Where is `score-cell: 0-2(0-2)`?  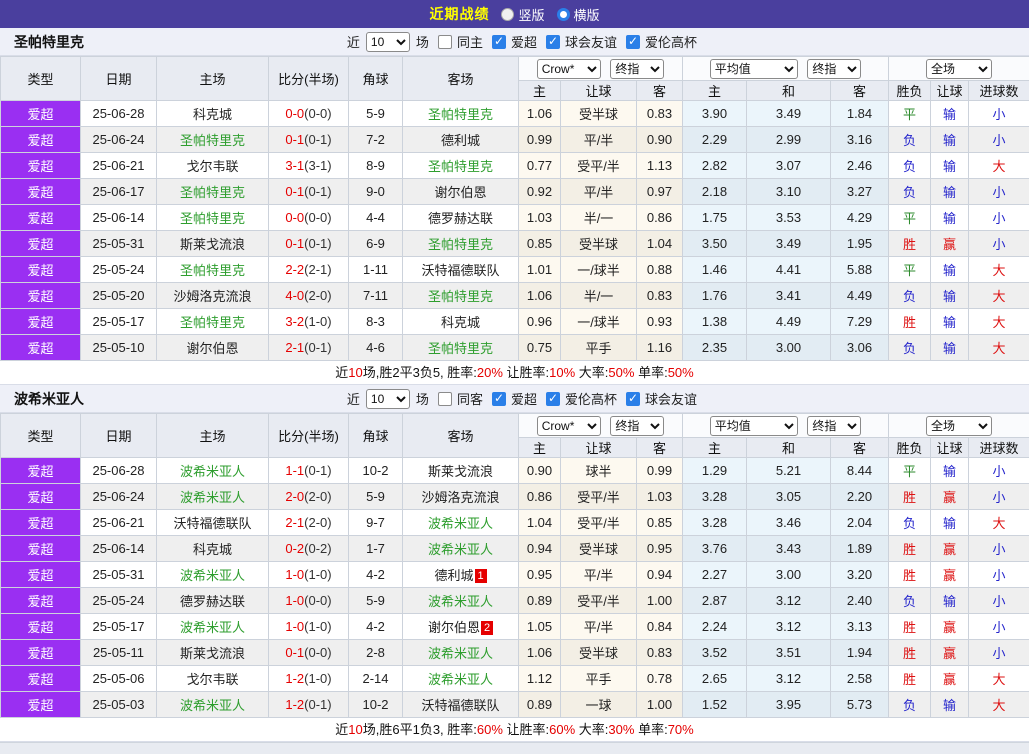
score-cell: 0-2(0-2) is located at coordinates (309, 549).